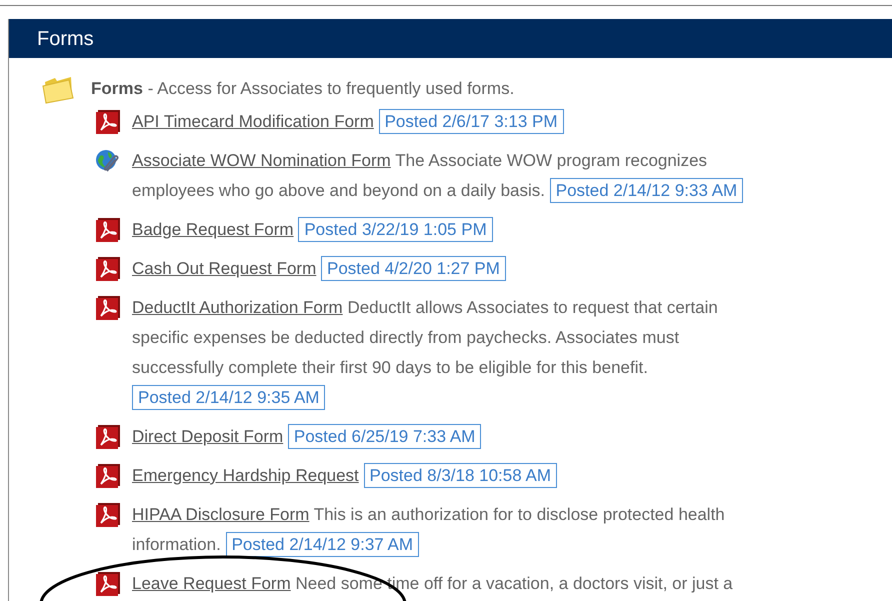 The width and height of the screenshot is (892, 601). Describe the element at coordinates (453, 176) in the screenshot. I see `form-description: Associate WOW Nomination Form The Associate WOW program recognizes employees who go above and beyond on a daily basis. Posted 2/14/12 9:33 AM` at that location.